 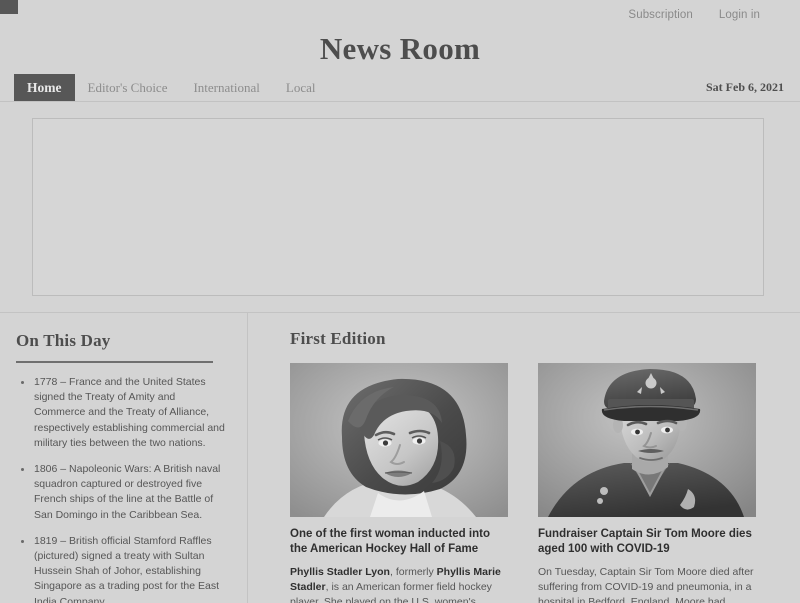 What do you see at coordinates (301, 87) in the screenshot?
I see `nav-item-local: Local` at bounding box center [301, 87].